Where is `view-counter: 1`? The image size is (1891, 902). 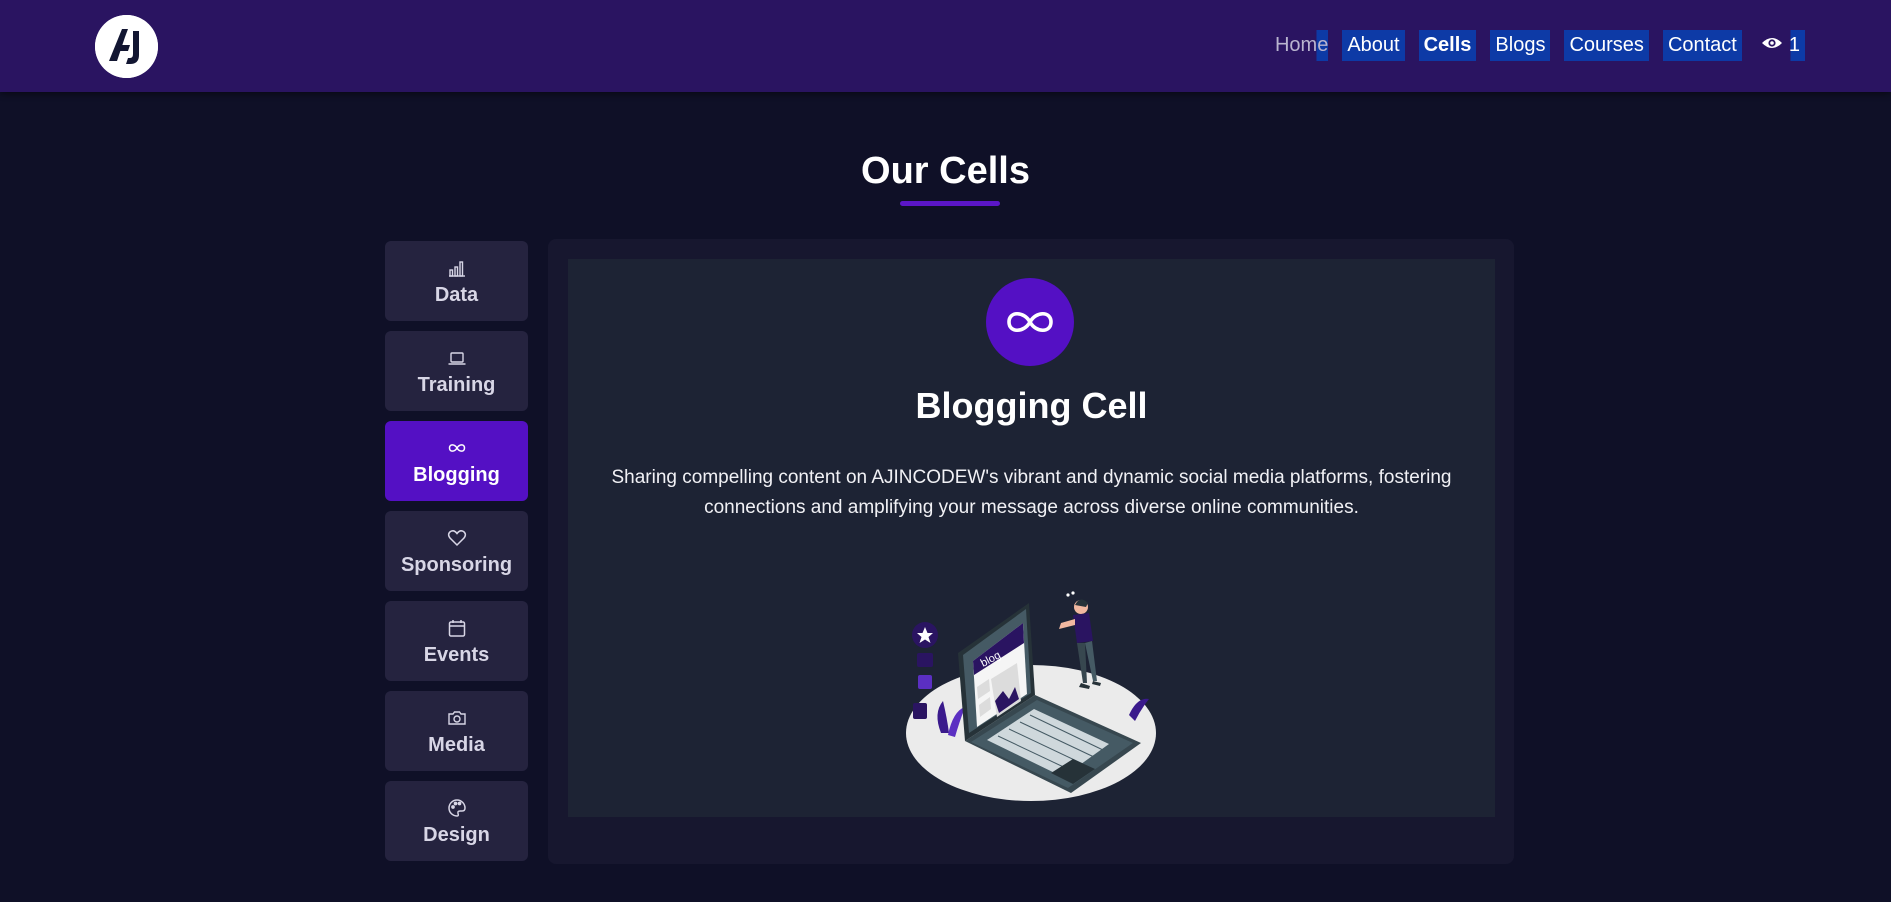
view-counter: 1 is located at coordinates (1780, 45).